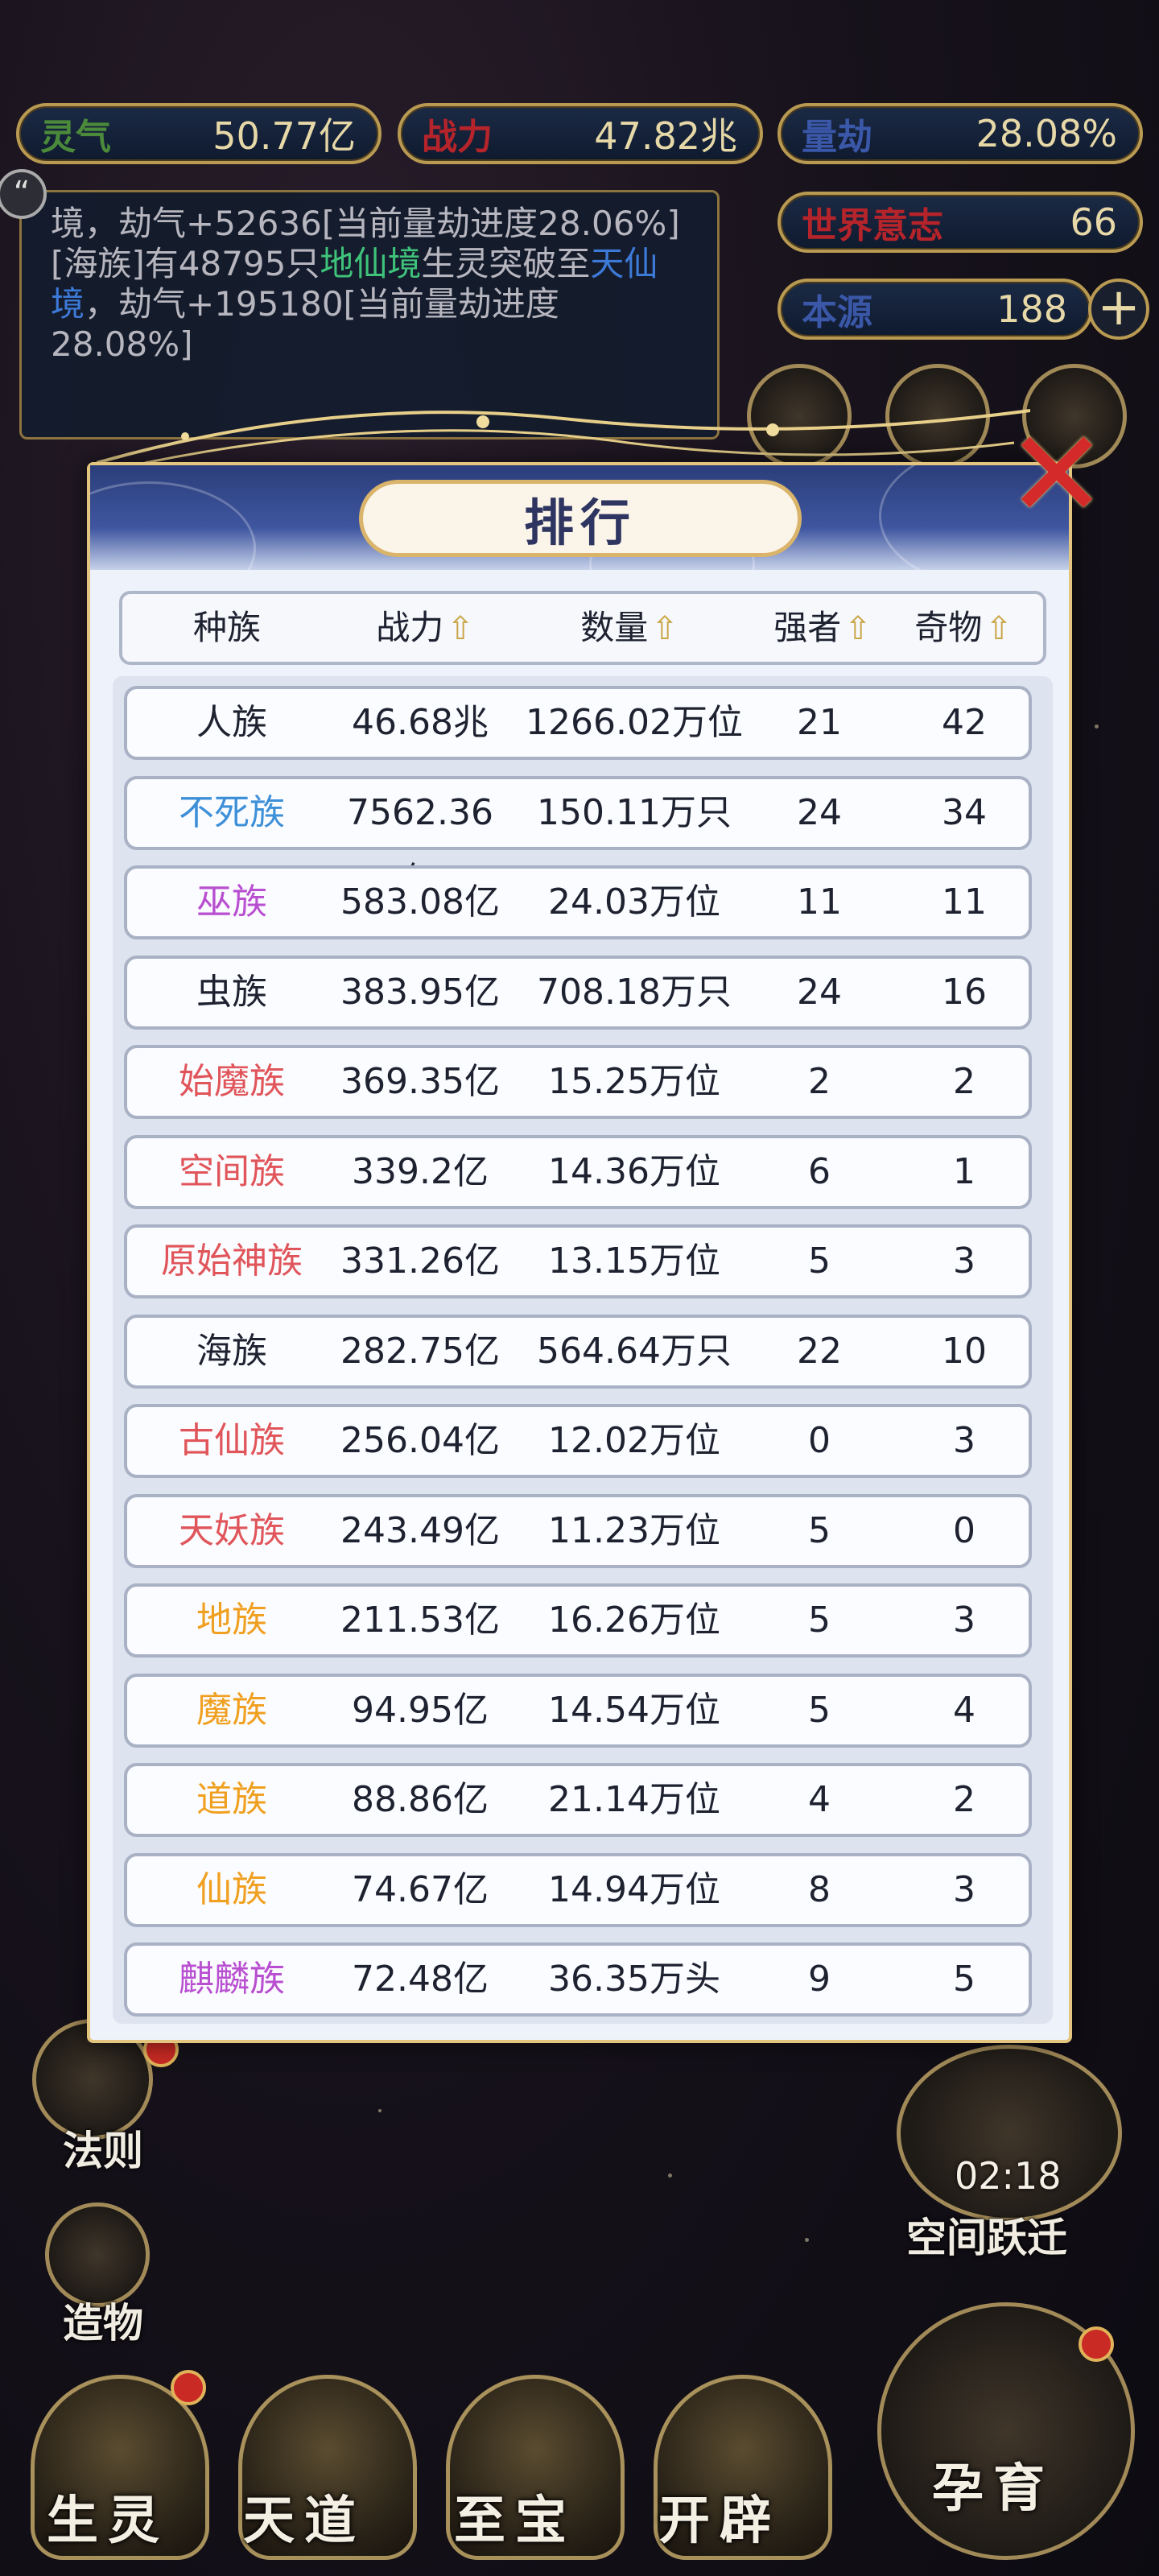 The width and height of the screenshot is (1159, 2576). I want to click on race-name: 海族, so click(231, 1351).